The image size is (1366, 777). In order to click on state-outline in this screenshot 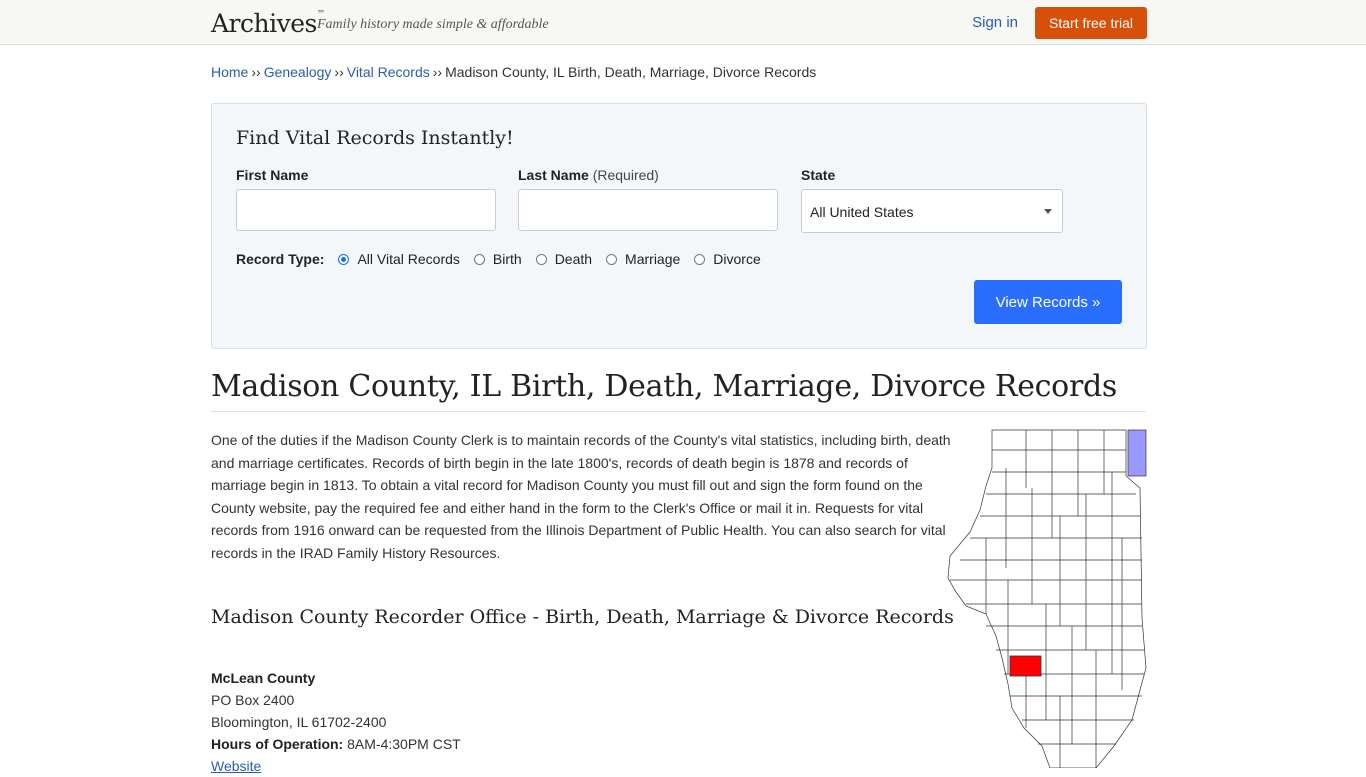, I will do `click(1047, 598)`.